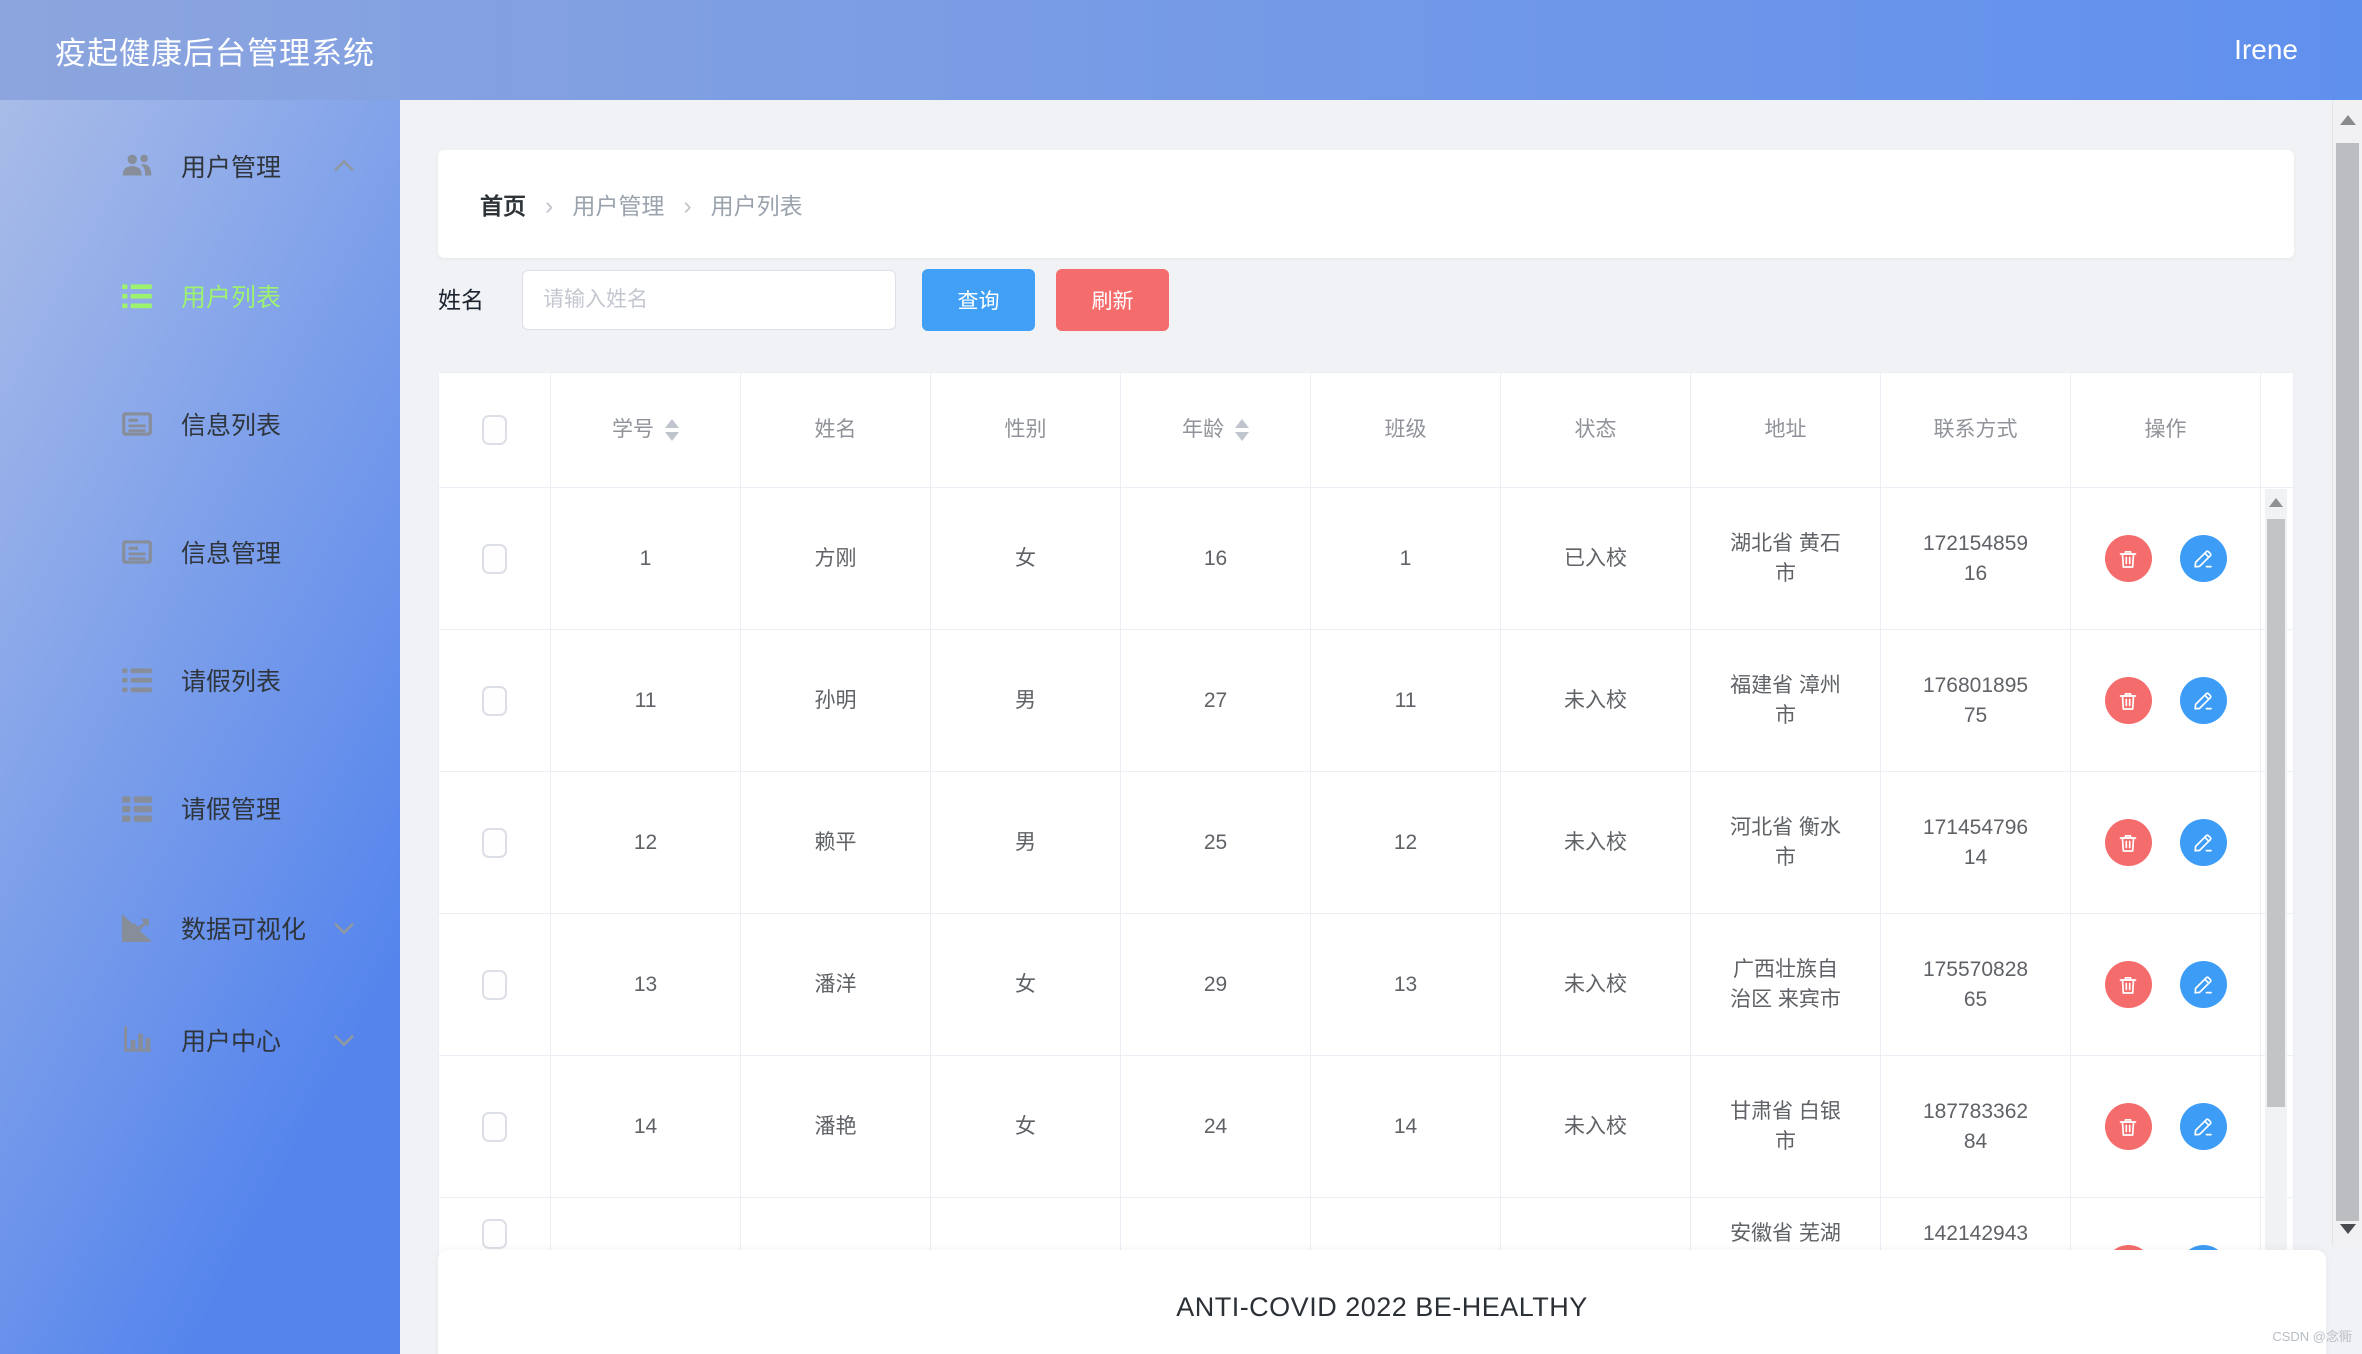 This screenshot has width=2362, height=1354. Describe the element at coordinates (1216, 701) in the screenshot. I see `cell-age: 27` at that location.